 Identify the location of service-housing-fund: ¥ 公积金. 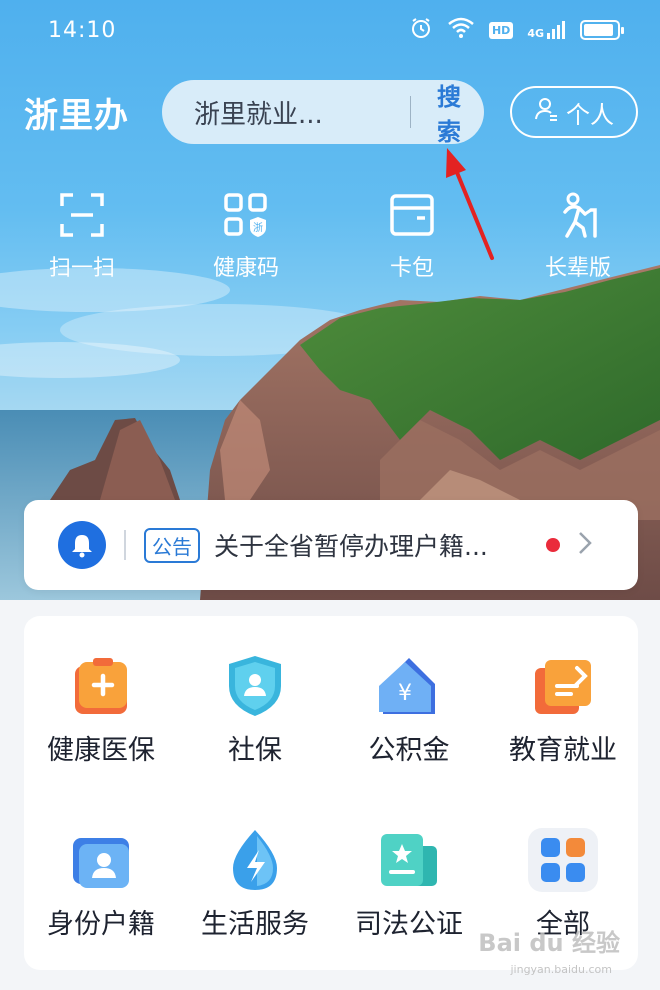
(409, 710).